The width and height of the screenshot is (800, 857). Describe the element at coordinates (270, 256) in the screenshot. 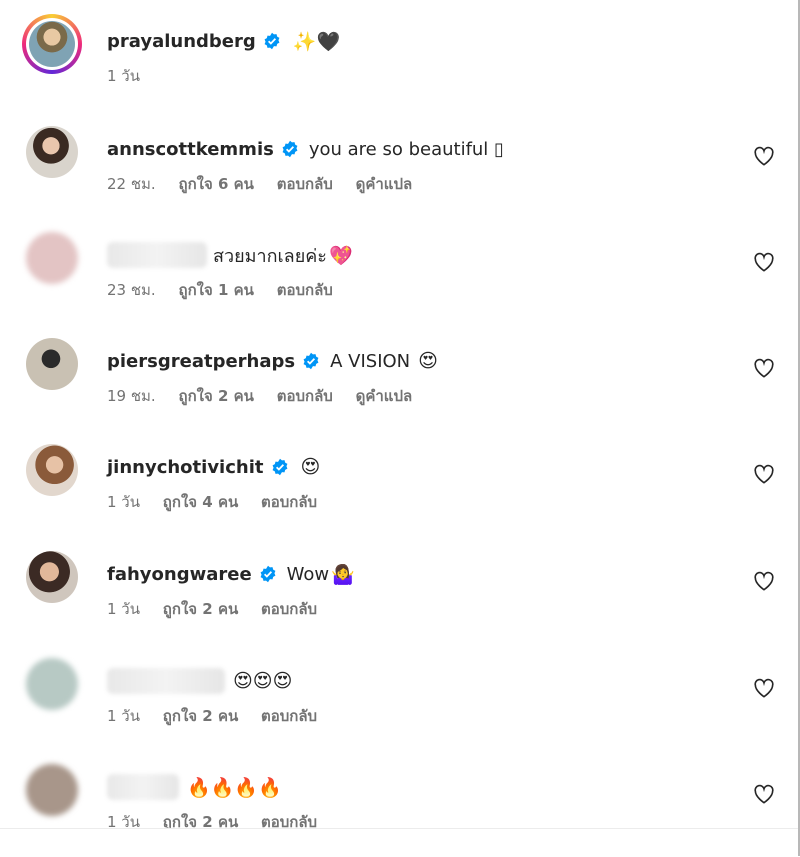

I see `comment-text: สวยมากเลยค่ะ` at that location.